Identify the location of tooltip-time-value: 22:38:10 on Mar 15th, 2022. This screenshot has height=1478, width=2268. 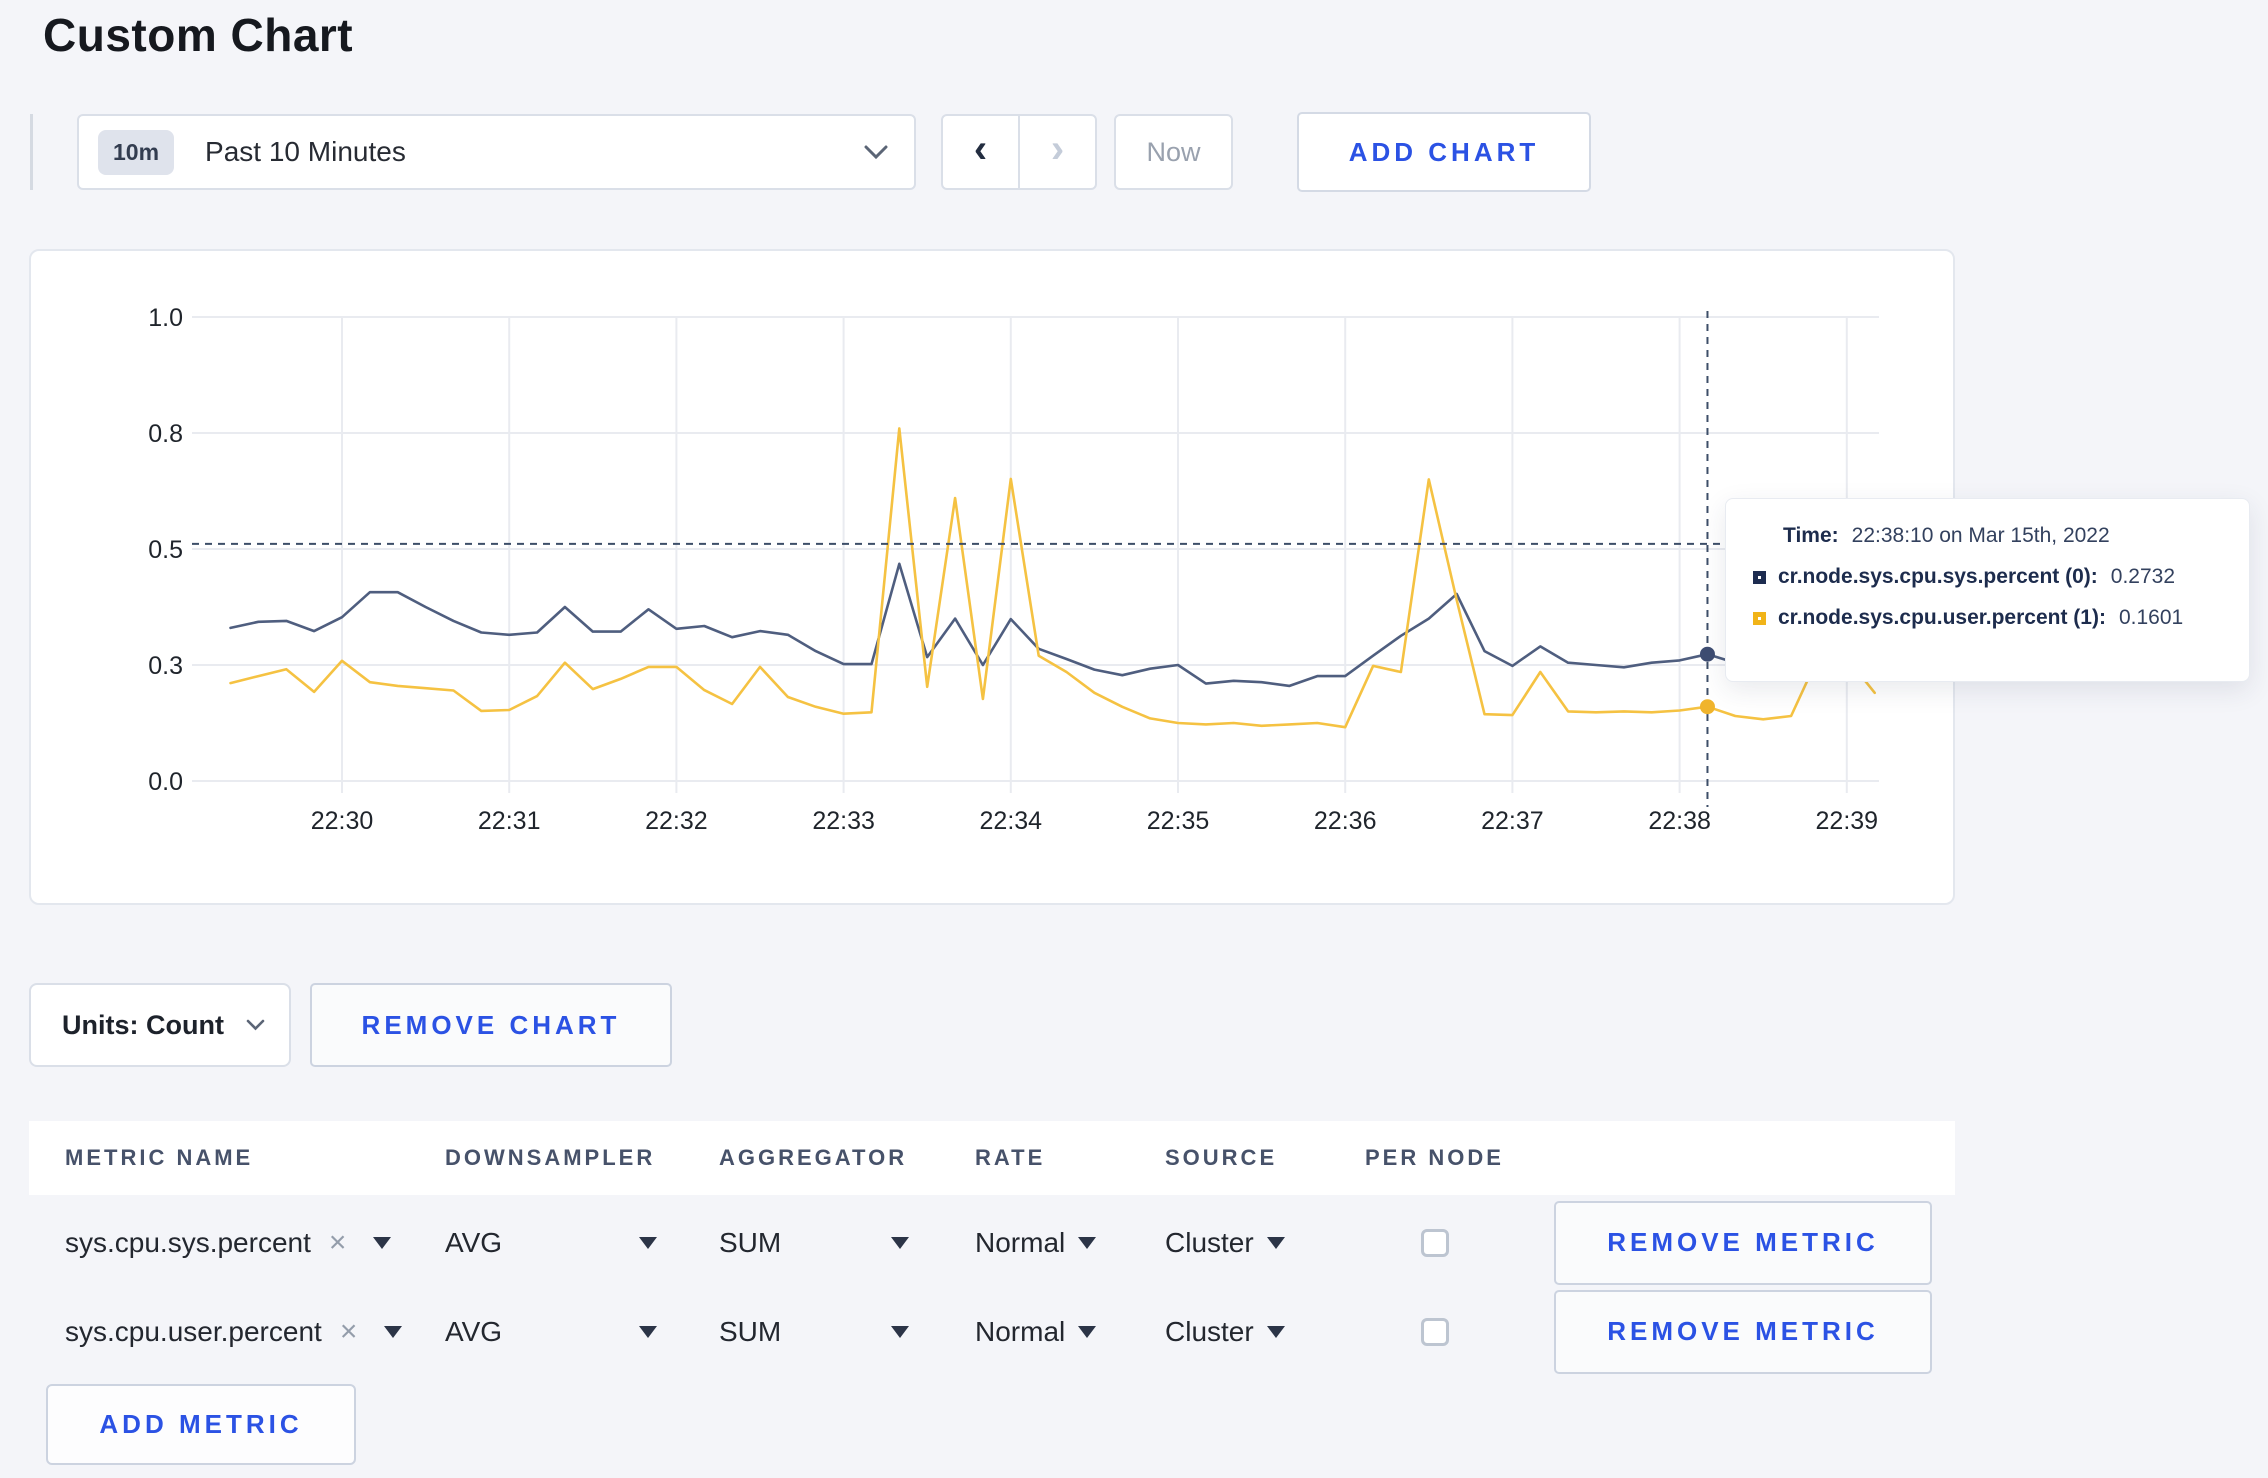
(1980, 535).